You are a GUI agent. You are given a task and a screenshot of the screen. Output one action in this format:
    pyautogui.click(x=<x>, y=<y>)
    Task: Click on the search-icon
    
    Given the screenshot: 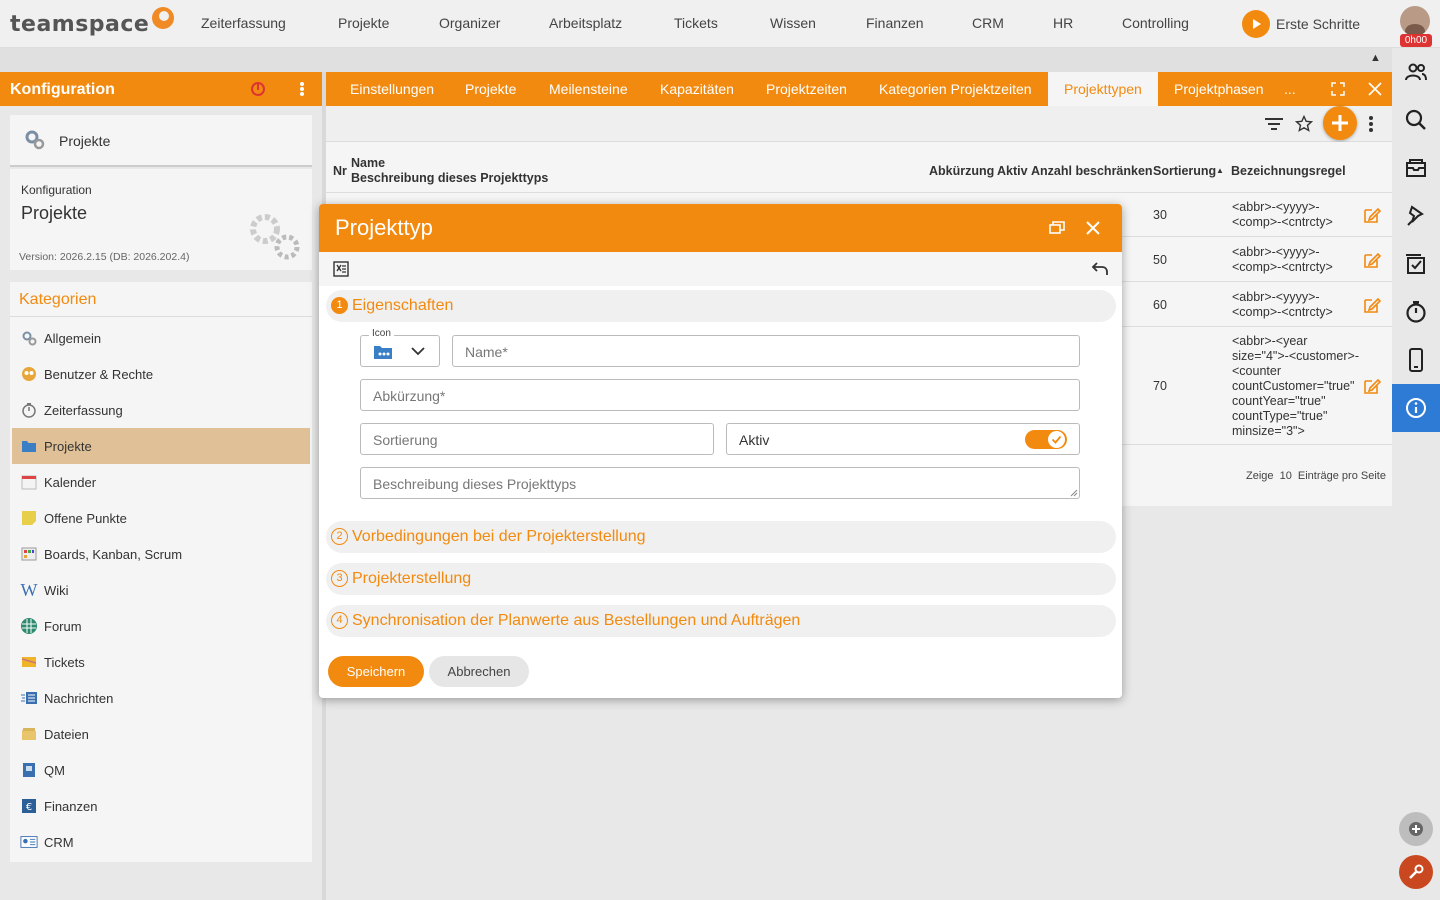 What is the action you would take?
    pyautogui.click(x=1416, y=120)
    